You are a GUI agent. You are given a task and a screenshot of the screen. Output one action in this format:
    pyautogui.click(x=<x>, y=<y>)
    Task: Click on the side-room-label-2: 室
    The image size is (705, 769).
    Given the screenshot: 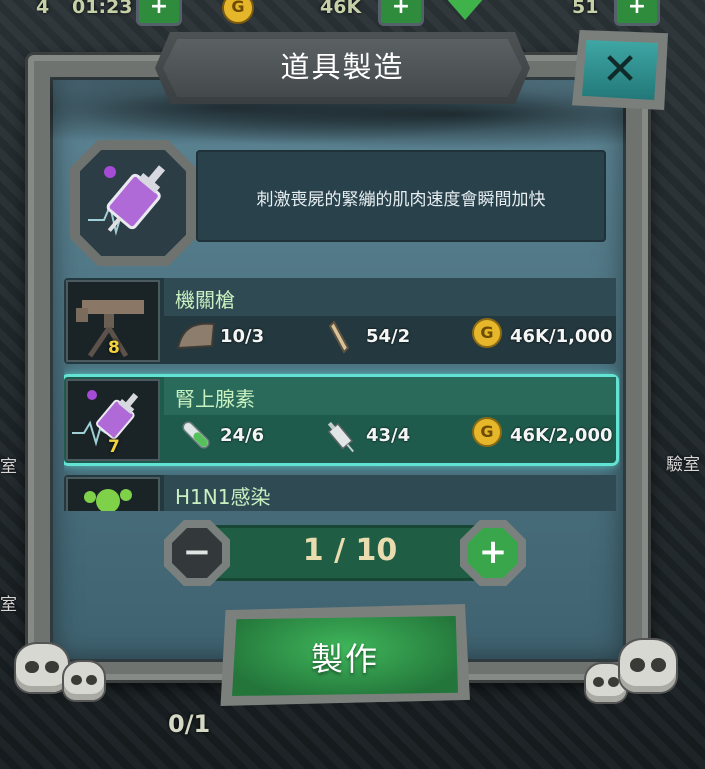 What is the action you would take?
    pyautogui.click(x=8, y=605)
    